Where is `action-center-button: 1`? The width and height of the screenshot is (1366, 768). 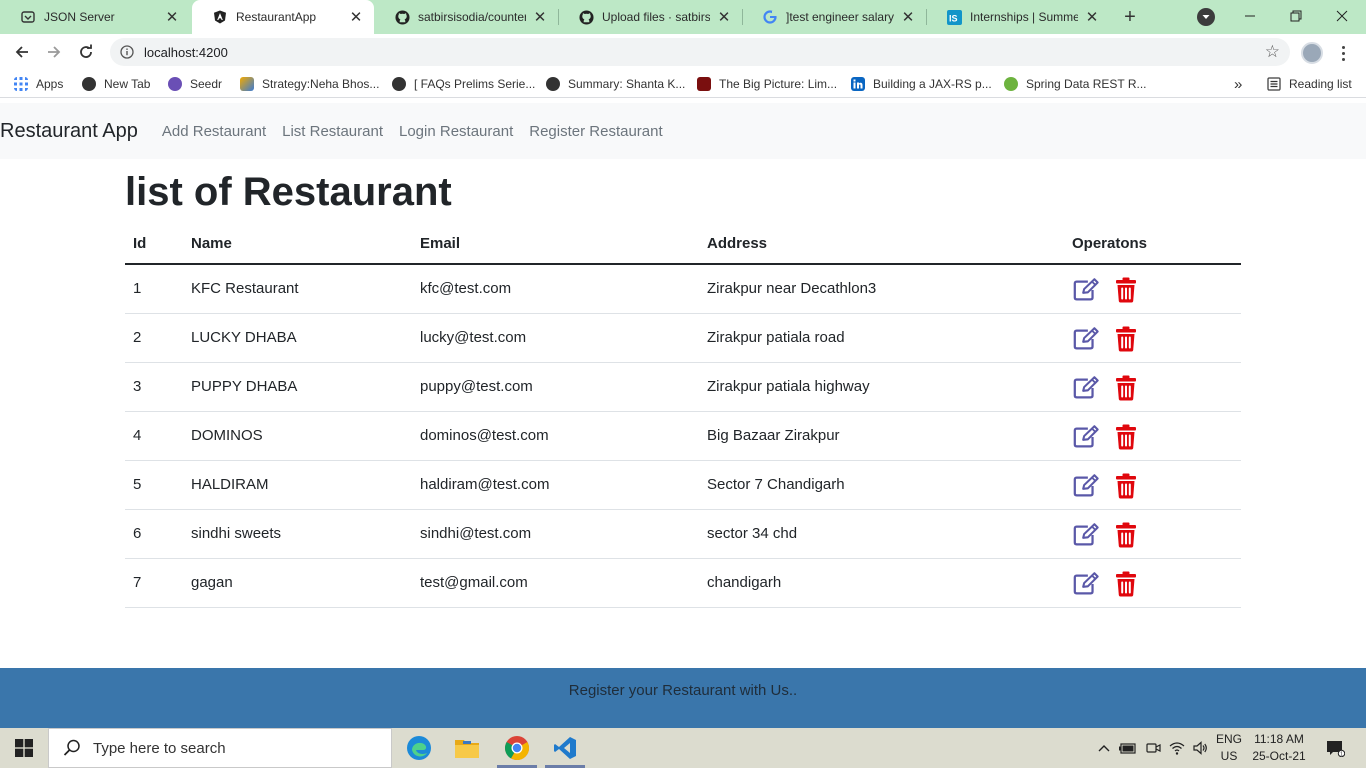
action-center-button: 1 is located at coordinates (1335, 748).